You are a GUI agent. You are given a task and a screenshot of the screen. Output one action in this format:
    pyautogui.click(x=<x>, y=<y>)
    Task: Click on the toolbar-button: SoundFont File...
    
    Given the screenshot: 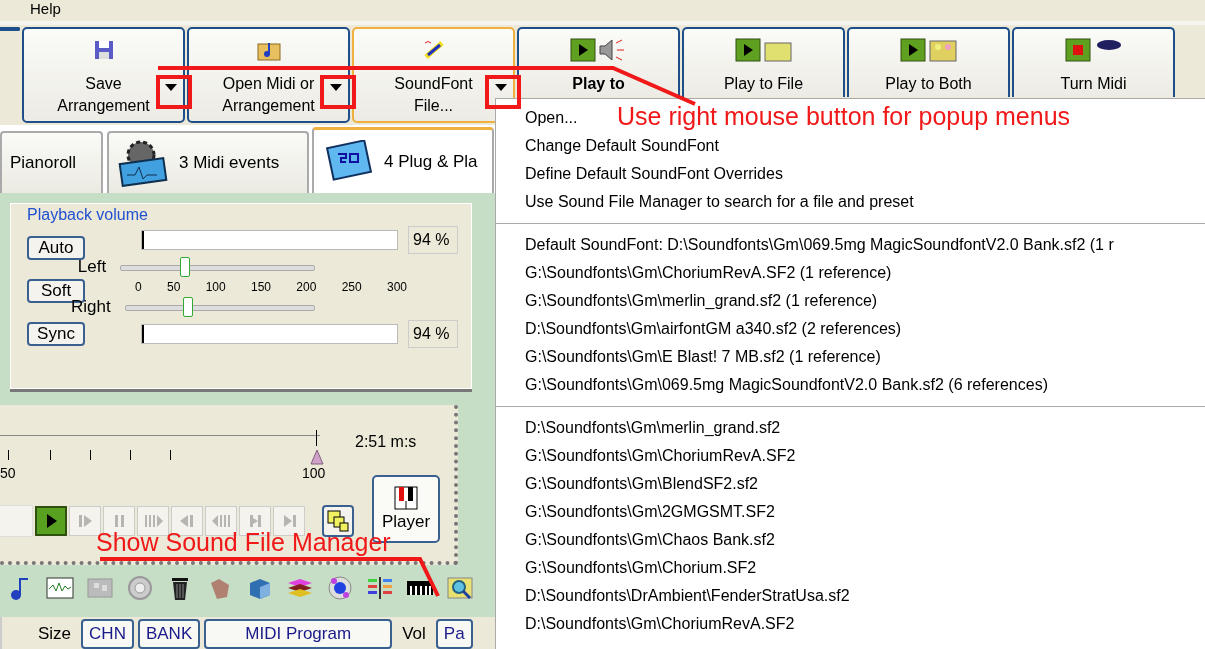 What is the action you would take?
    pyautogui.click(x=433, y=75)
    